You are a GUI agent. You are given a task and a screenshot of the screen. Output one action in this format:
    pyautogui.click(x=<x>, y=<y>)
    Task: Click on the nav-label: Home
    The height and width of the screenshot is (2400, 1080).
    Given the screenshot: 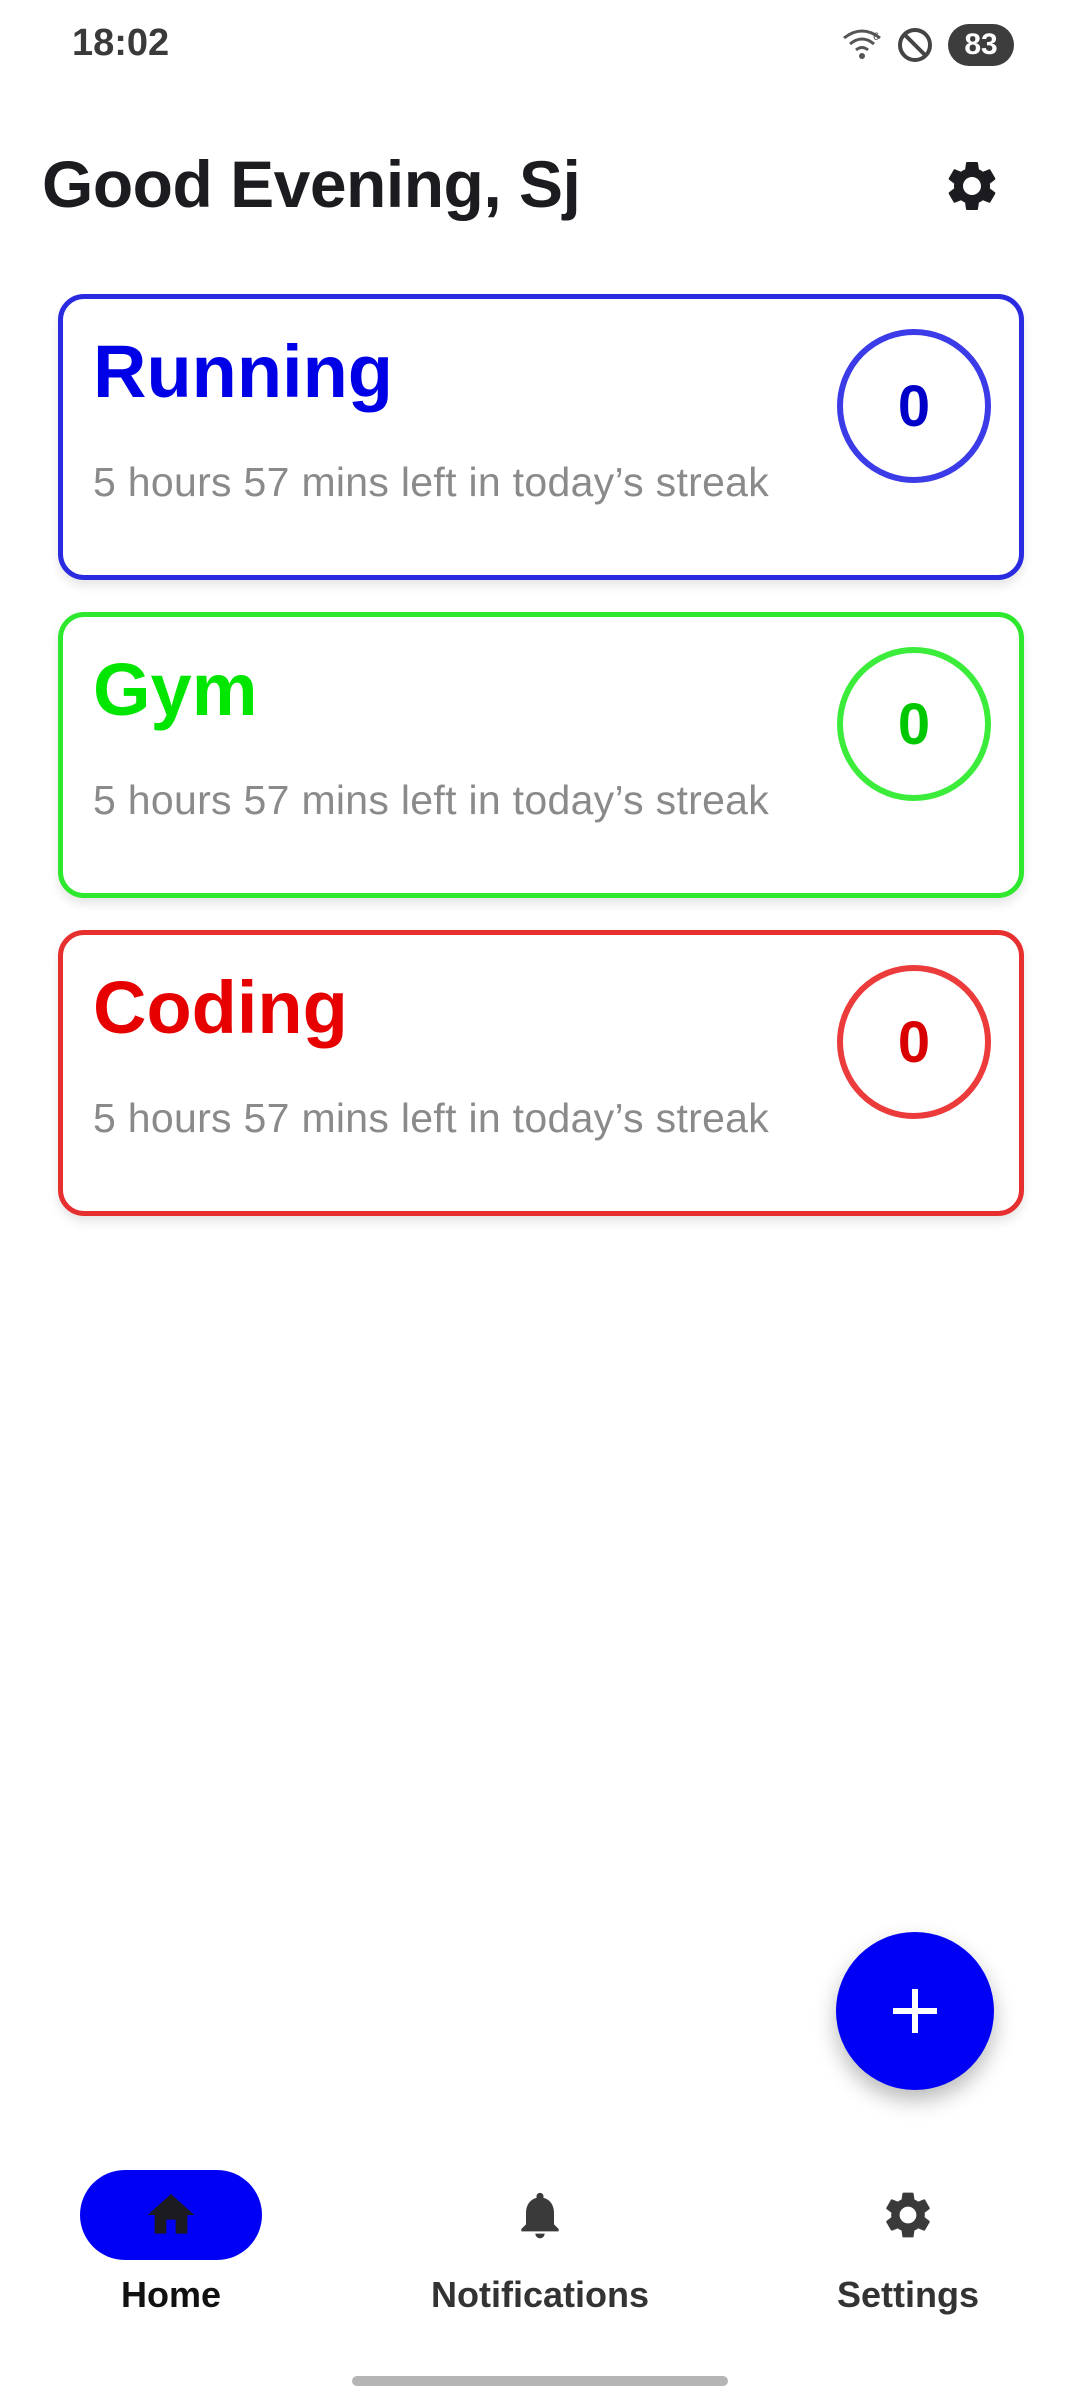 What is the action you would take?
    pyautogui.click(x=171, y=2294)
    